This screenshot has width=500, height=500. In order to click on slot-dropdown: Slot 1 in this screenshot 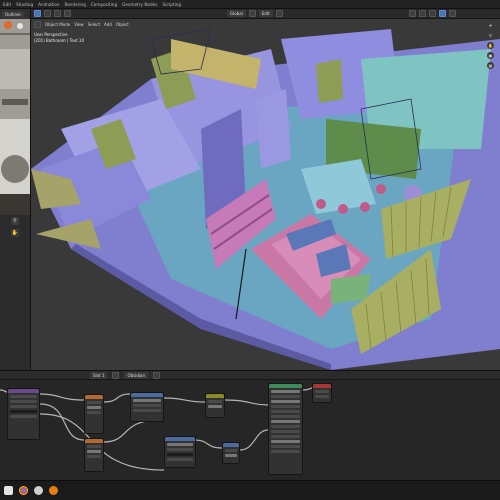, I will do `click(99, 375)`.